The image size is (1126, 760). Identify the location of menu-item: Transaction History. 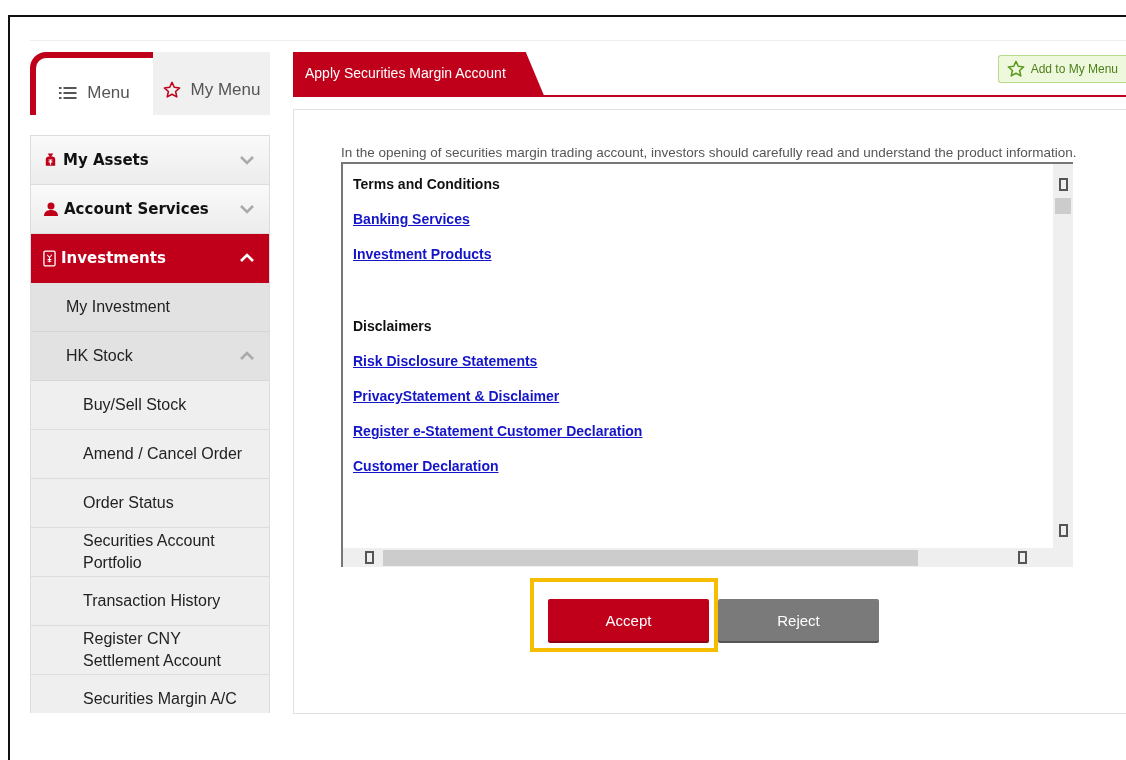
(150, 601).